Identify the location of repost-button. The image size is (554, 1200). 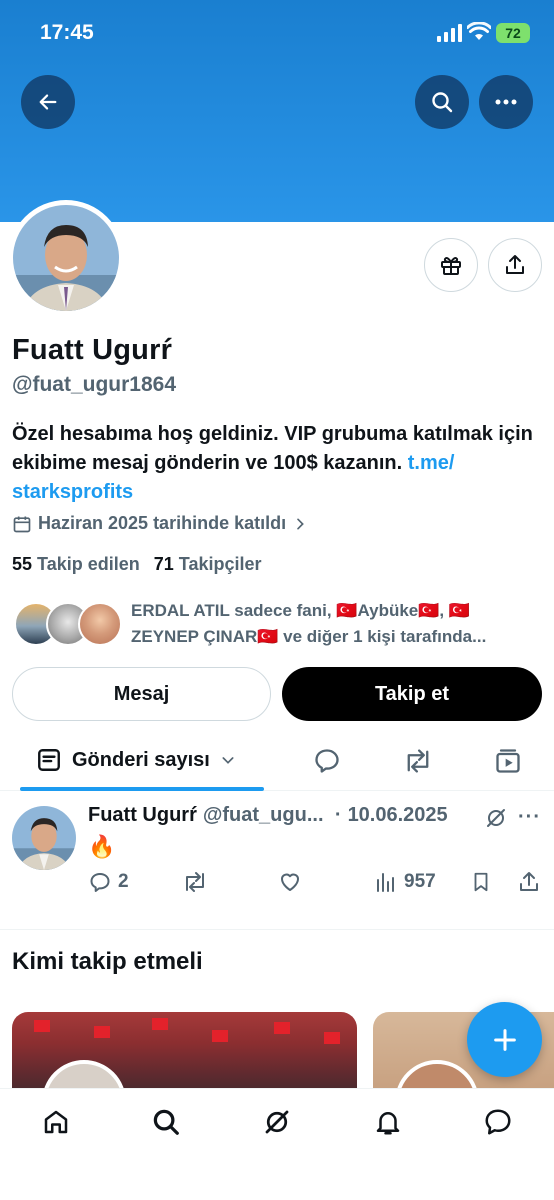
(195, 882).